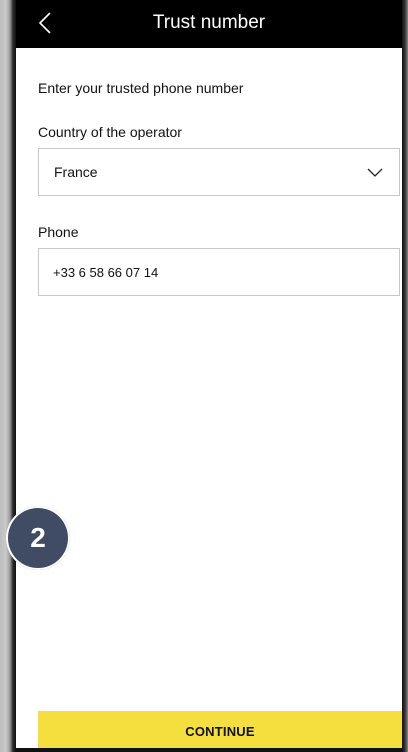  Describe the element at coordinates (219, 272) in the screenshot. I see `phone-input` at that location.